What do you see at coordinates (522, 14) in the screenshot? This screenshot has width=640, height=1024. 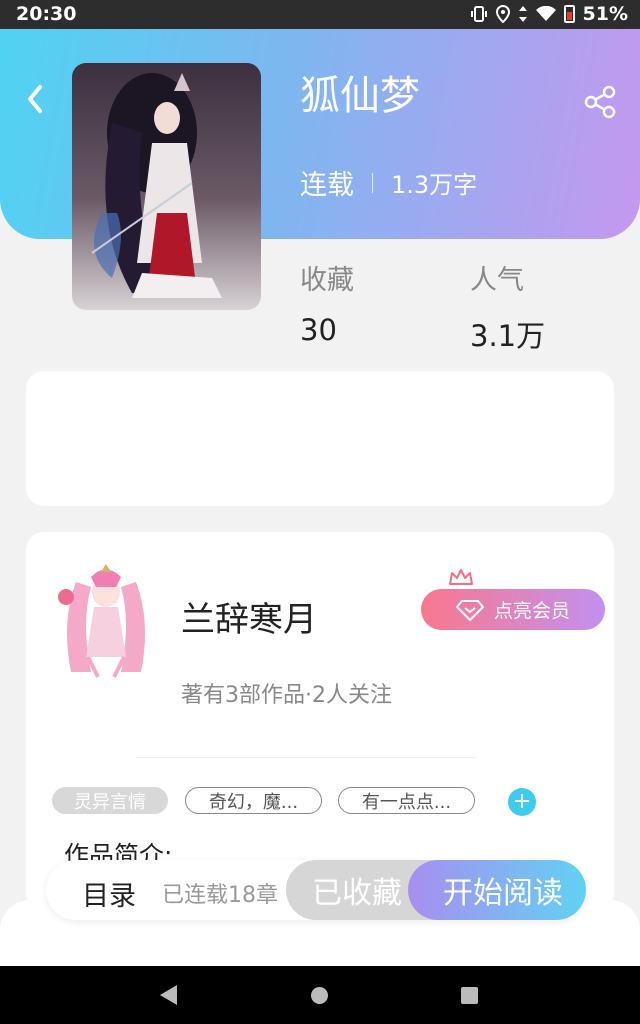 I see `data-transfer-icon` at bounding box center [522, 14].